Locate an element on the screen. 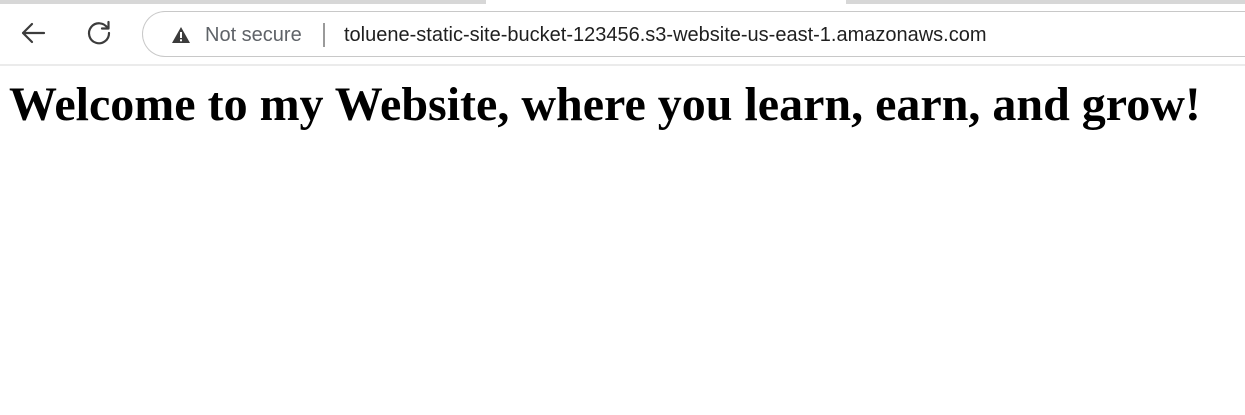 This screenshot has width=1245, height=415. back-button is located at coordinates (33, 33).